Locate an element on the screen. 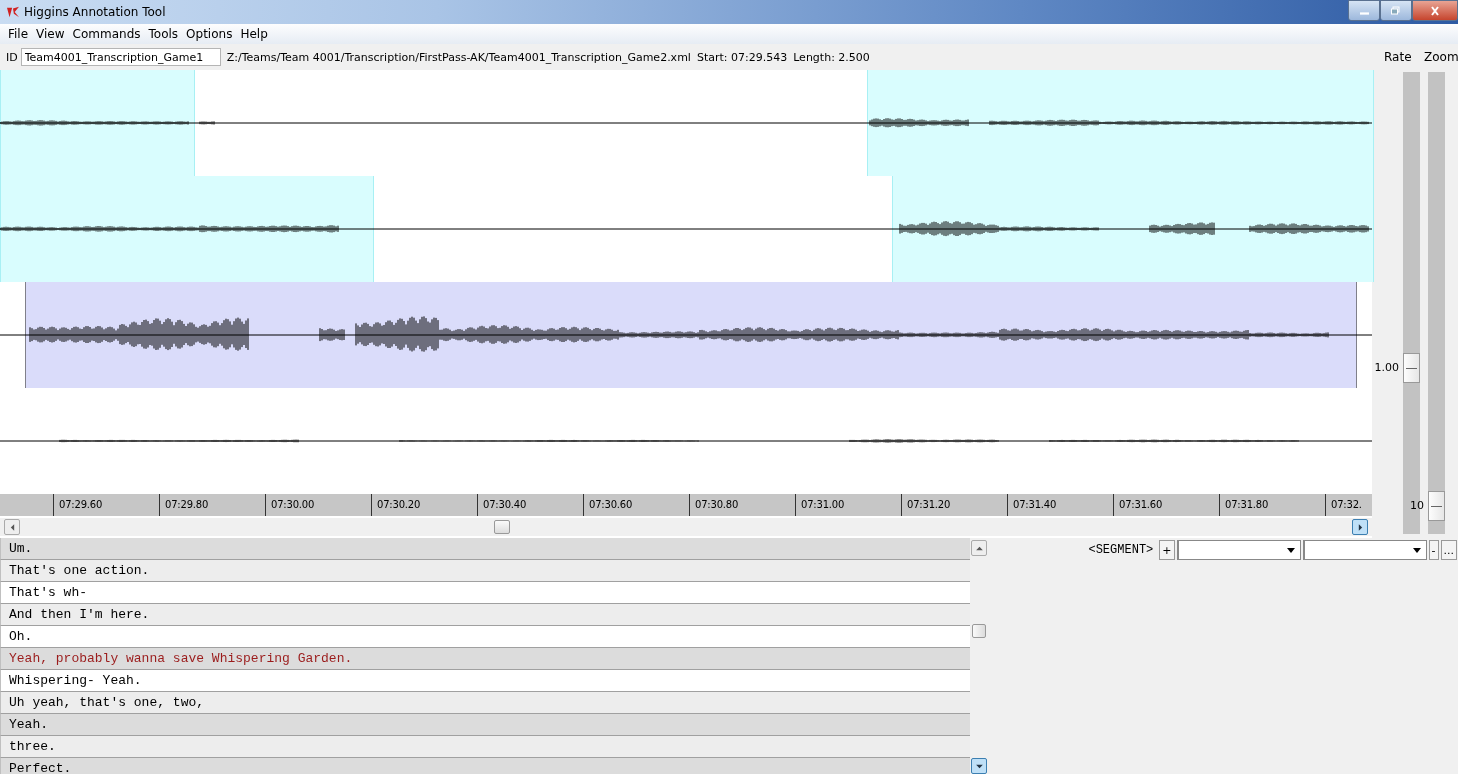 This screenshot has width=1458, height=774. time-label: 07:30.40 is located at coordinates (530, 505).